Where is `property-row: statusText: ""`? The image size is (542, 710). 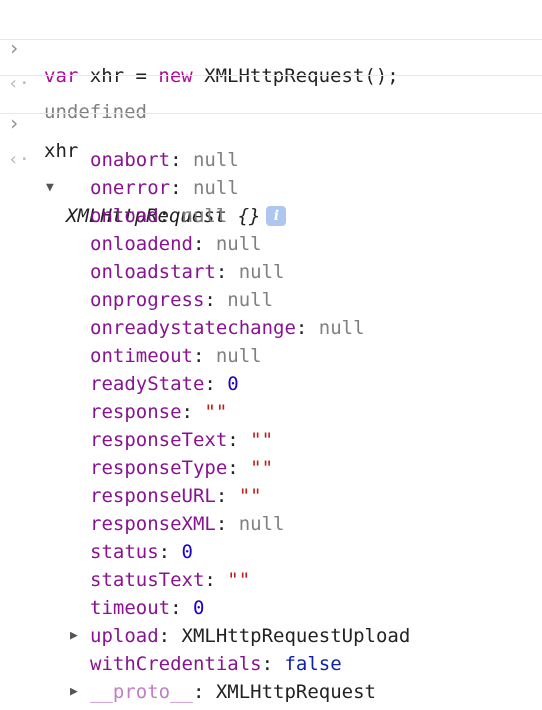
property-row: statusText: "" is located at coordinates (170, 580).